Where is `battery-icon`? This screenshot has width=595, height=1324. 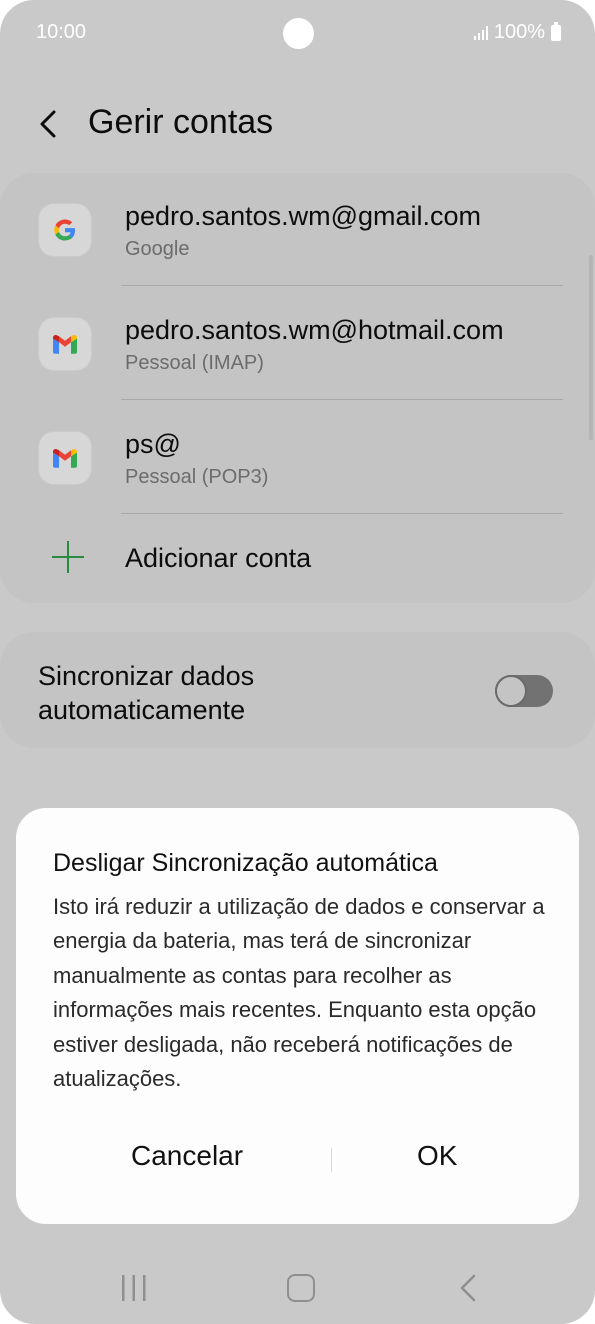
battery-icon is located at coordinates (556, 31).